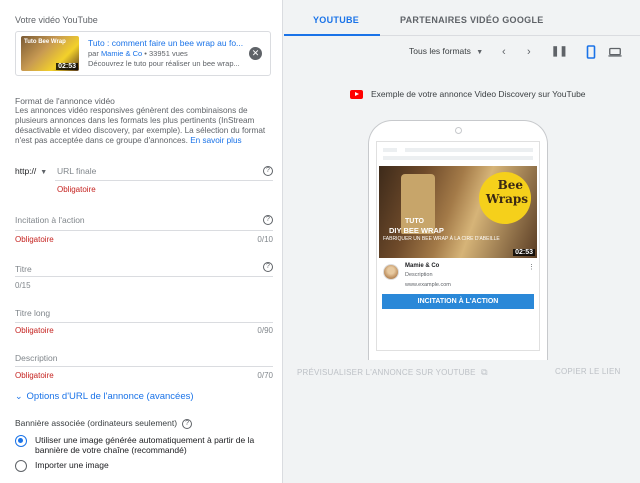 The height and width of the screenshot is (483, 640). Describe the element at coordinates (524, 252) in the screenshot. I see `ad-duration: 02:53` at that location.